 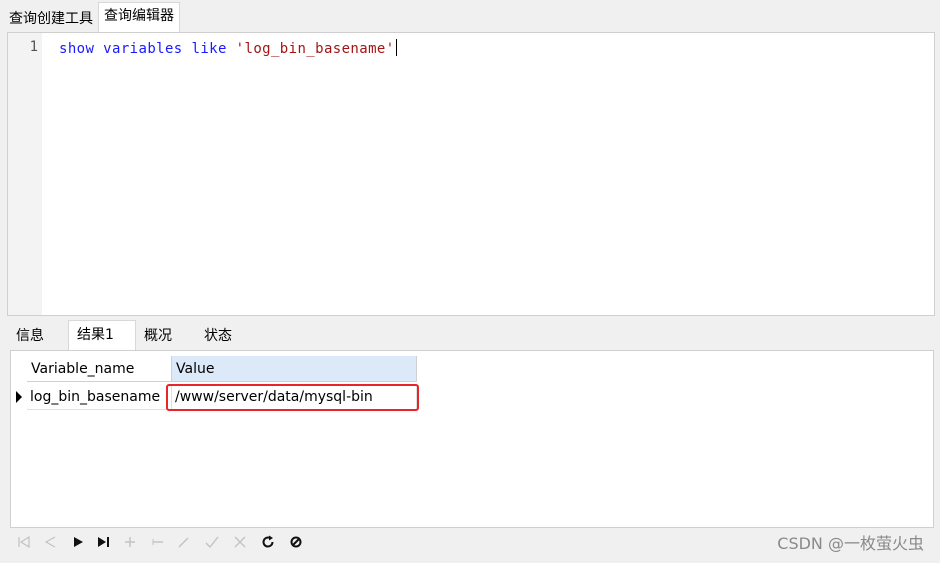 I want to click on result-tab-bar: 信息 结果1 概况 状态, so click(x=132, y=335).